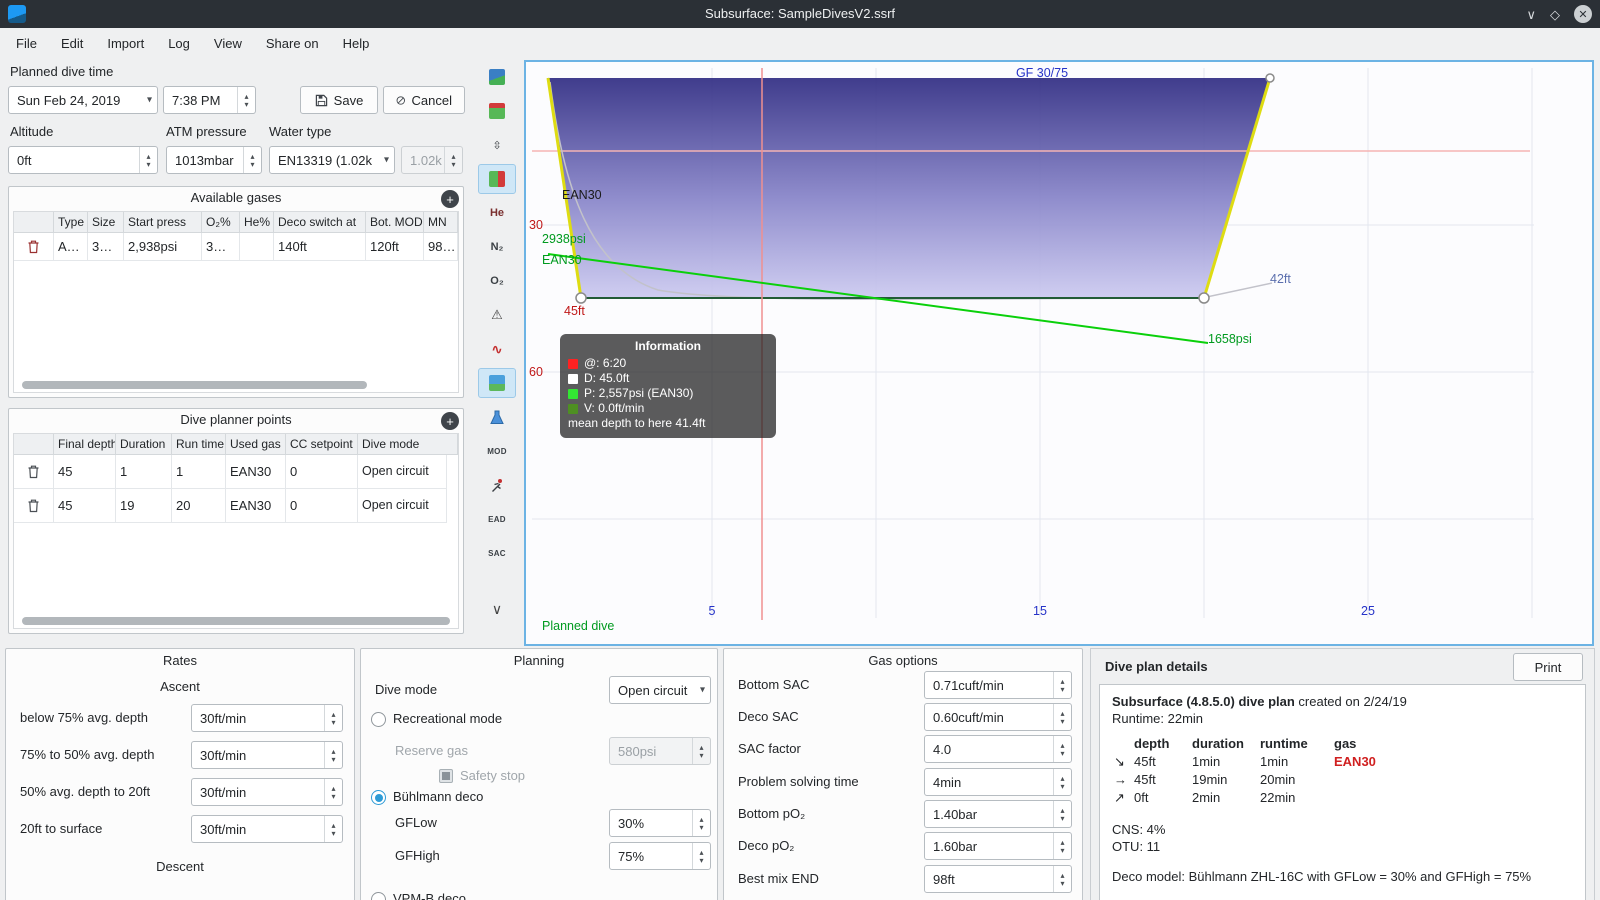 This screenshot has width=1600, height=900. I want to click on col-header-bot-mod: Bot. MOD, so click(395, 222).